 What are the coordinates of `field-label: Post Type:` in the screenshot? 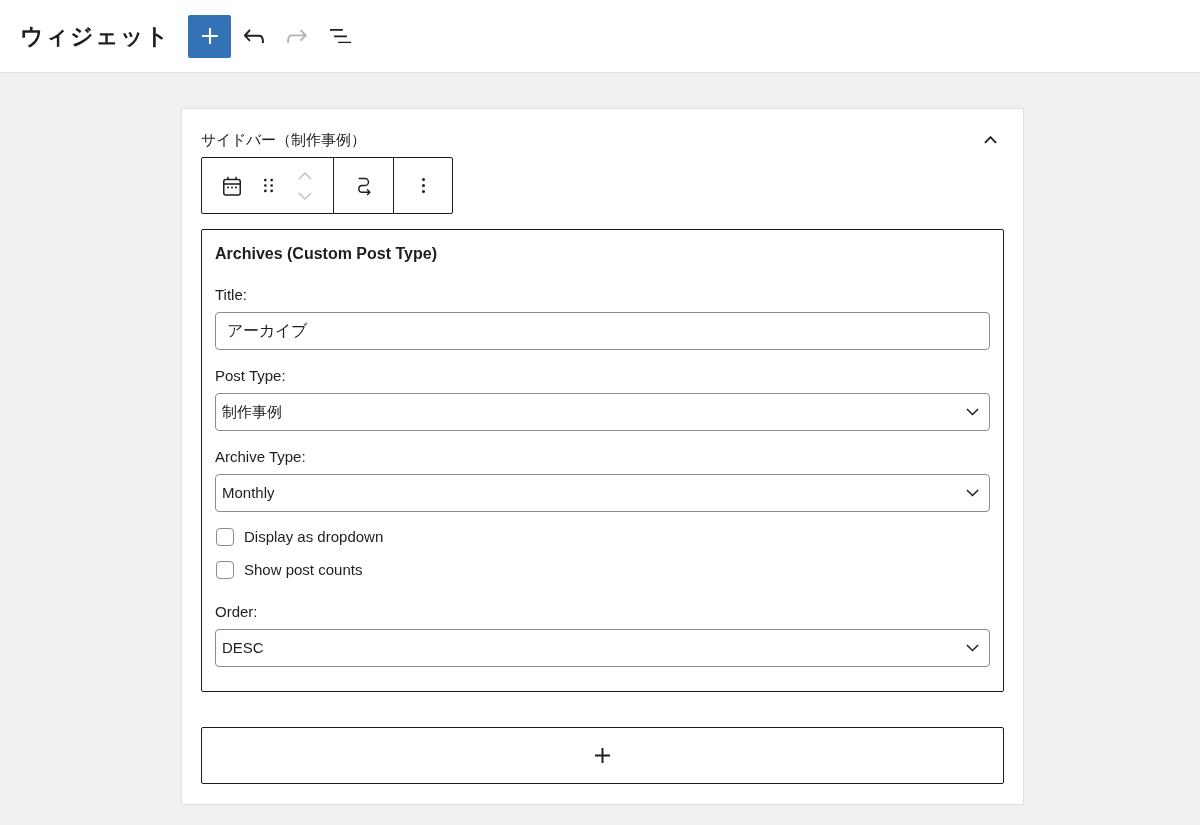 It's located at (250, 376).